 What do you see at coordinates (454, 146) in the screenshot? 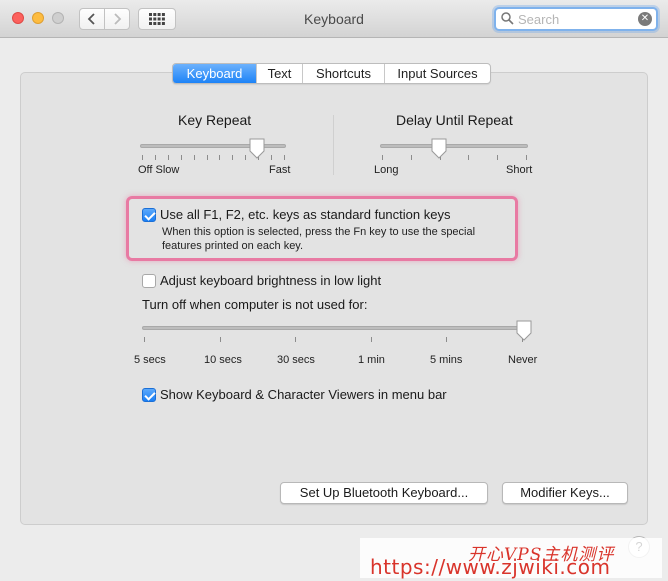
I see `delay-until-repeat-track` at bounding box center [454, 146].